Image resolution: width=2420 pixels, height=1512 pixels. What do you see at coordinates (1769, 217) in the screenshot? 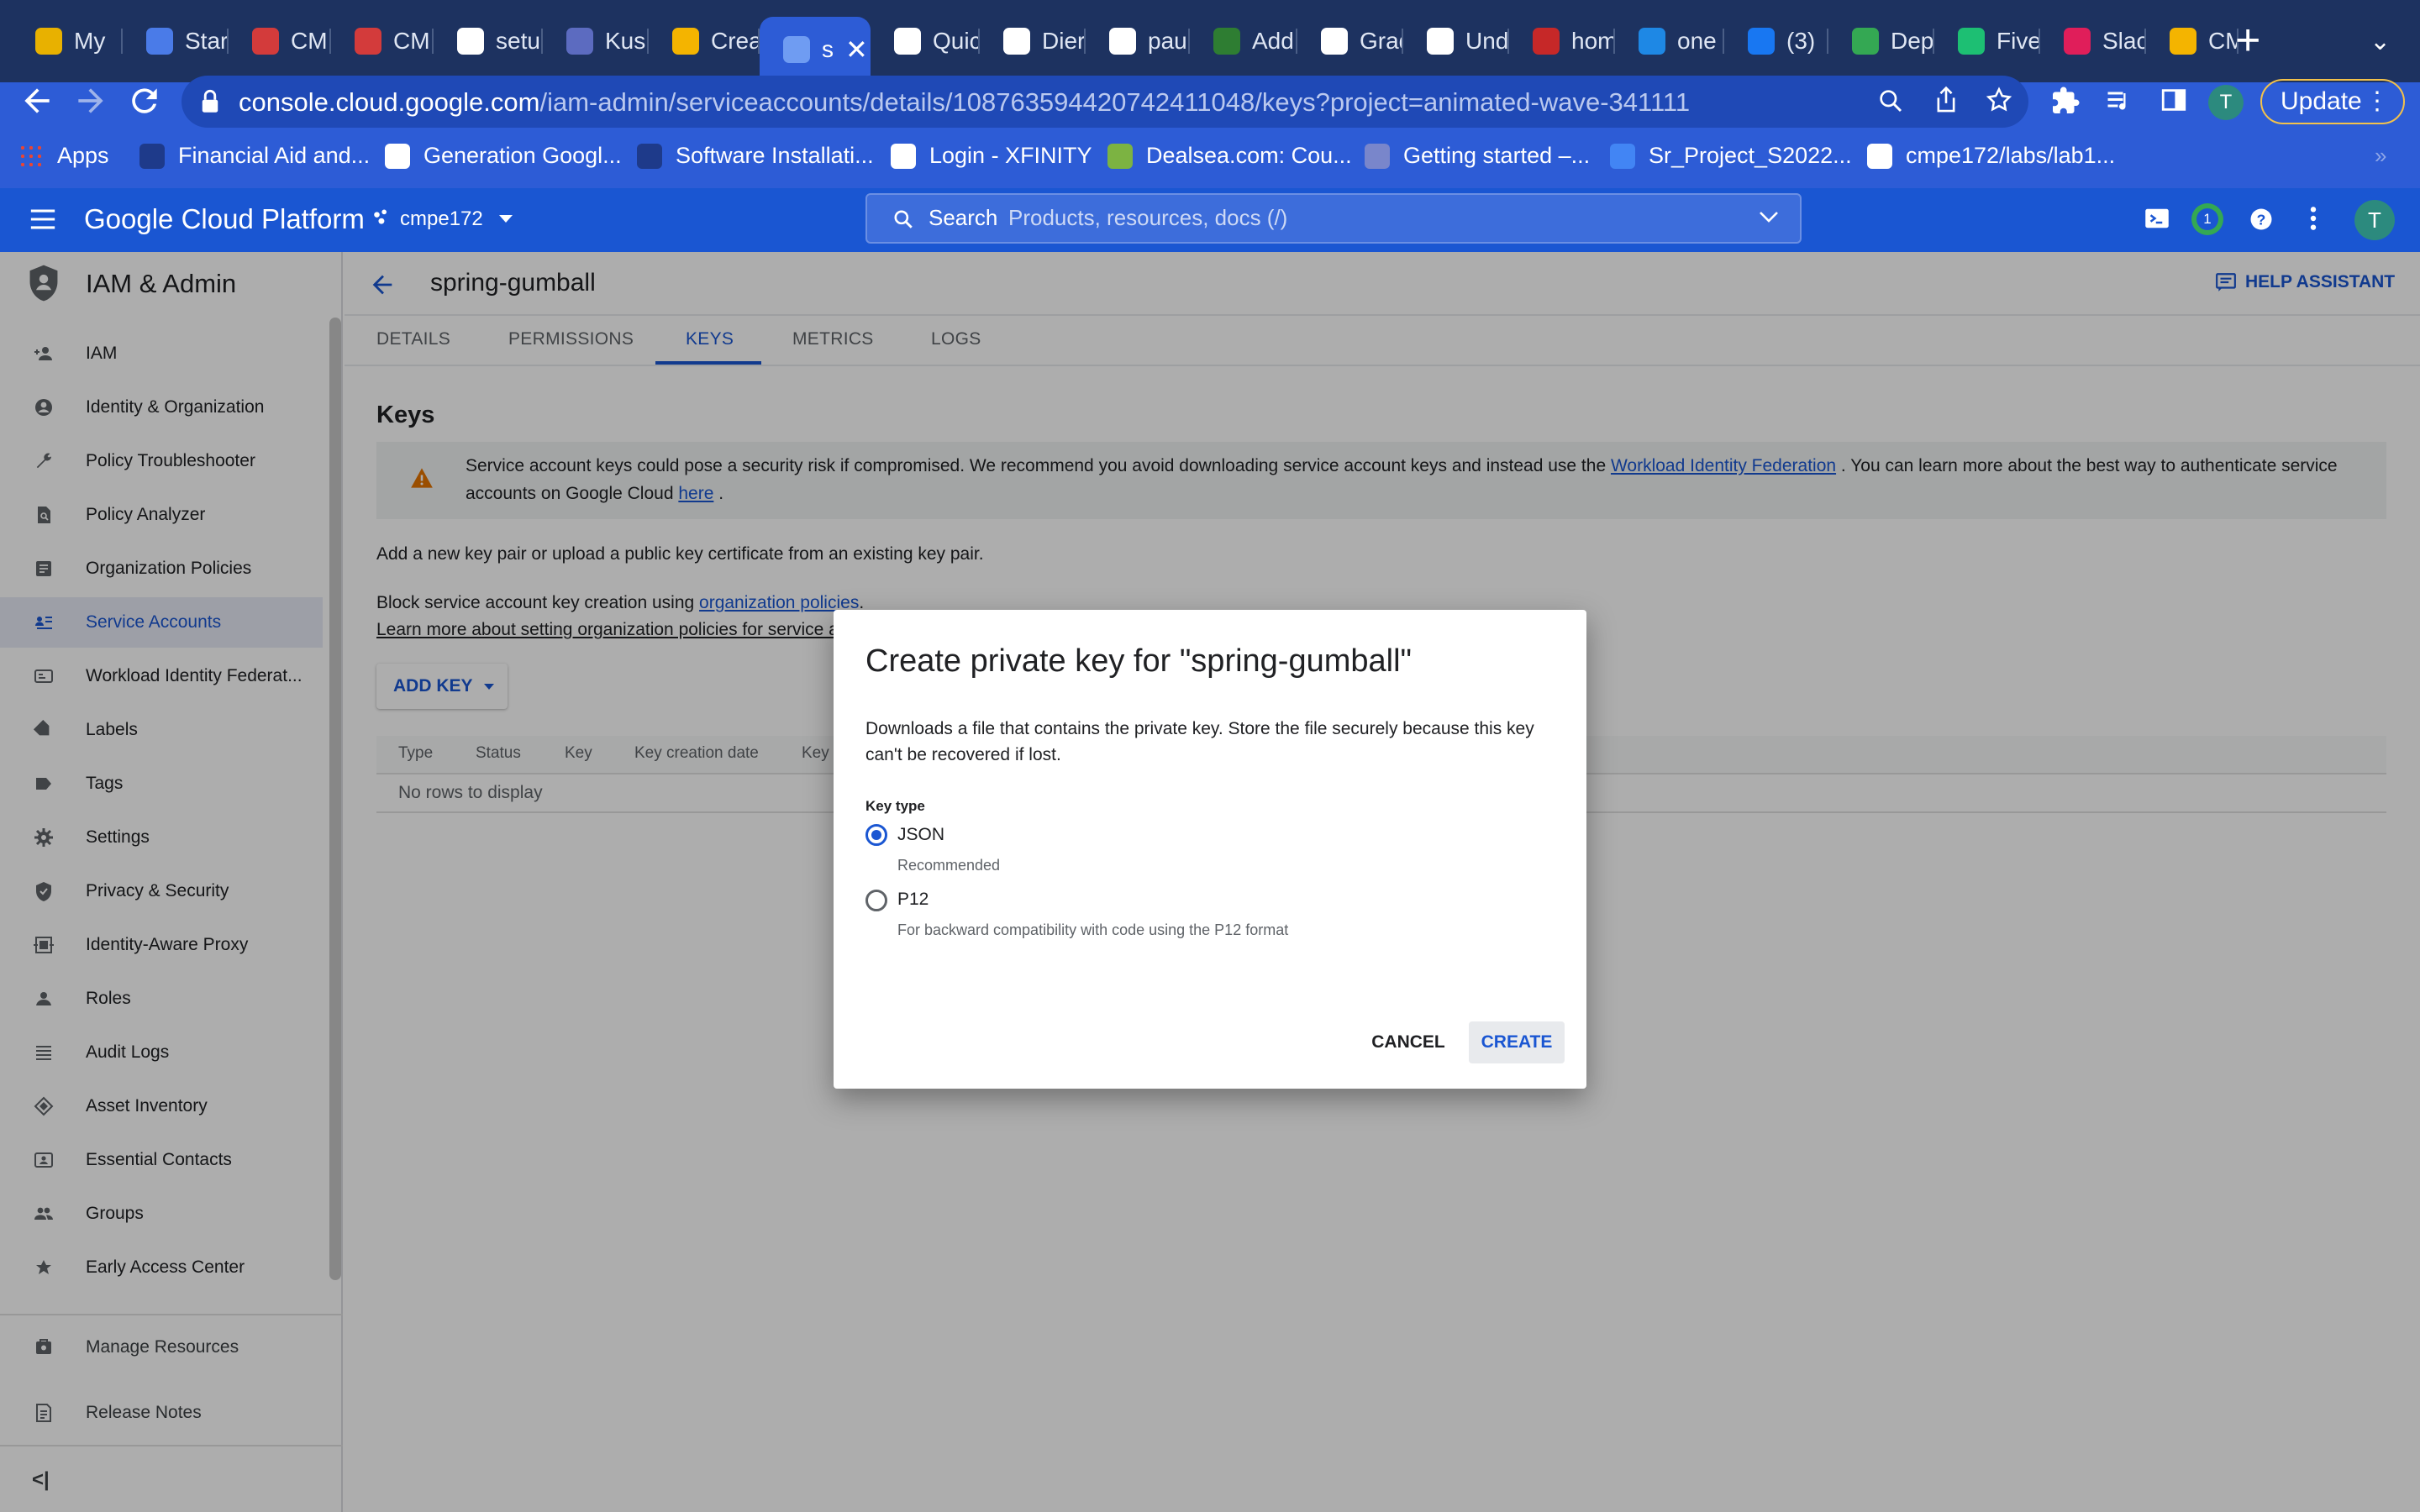
I see `search-expand-chevron-icon` at bounding box center [1769, 217].